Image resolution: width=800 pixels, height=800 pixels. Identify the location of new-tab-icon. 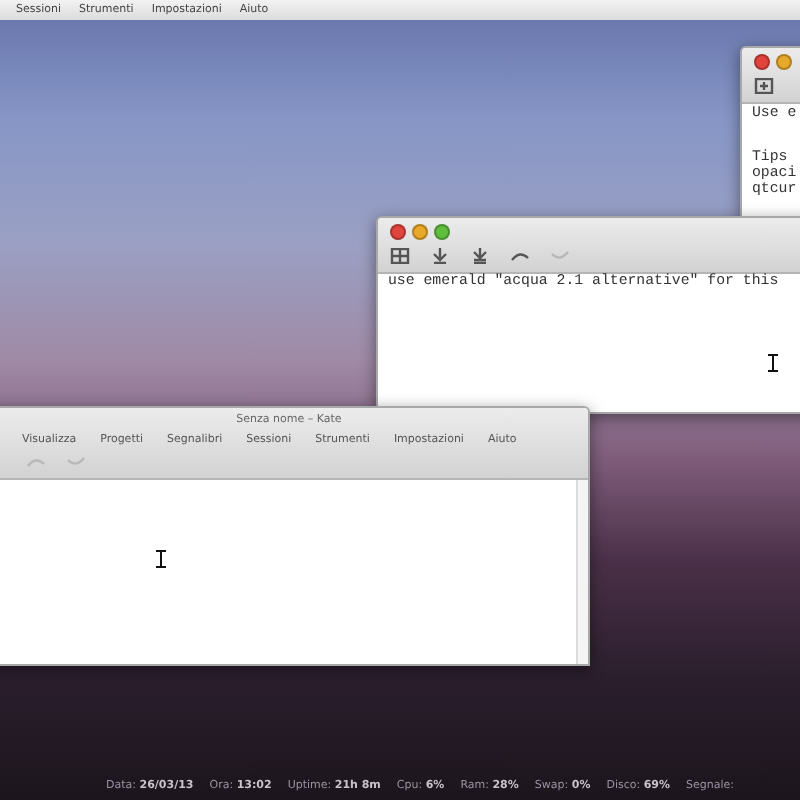
(764, 86).